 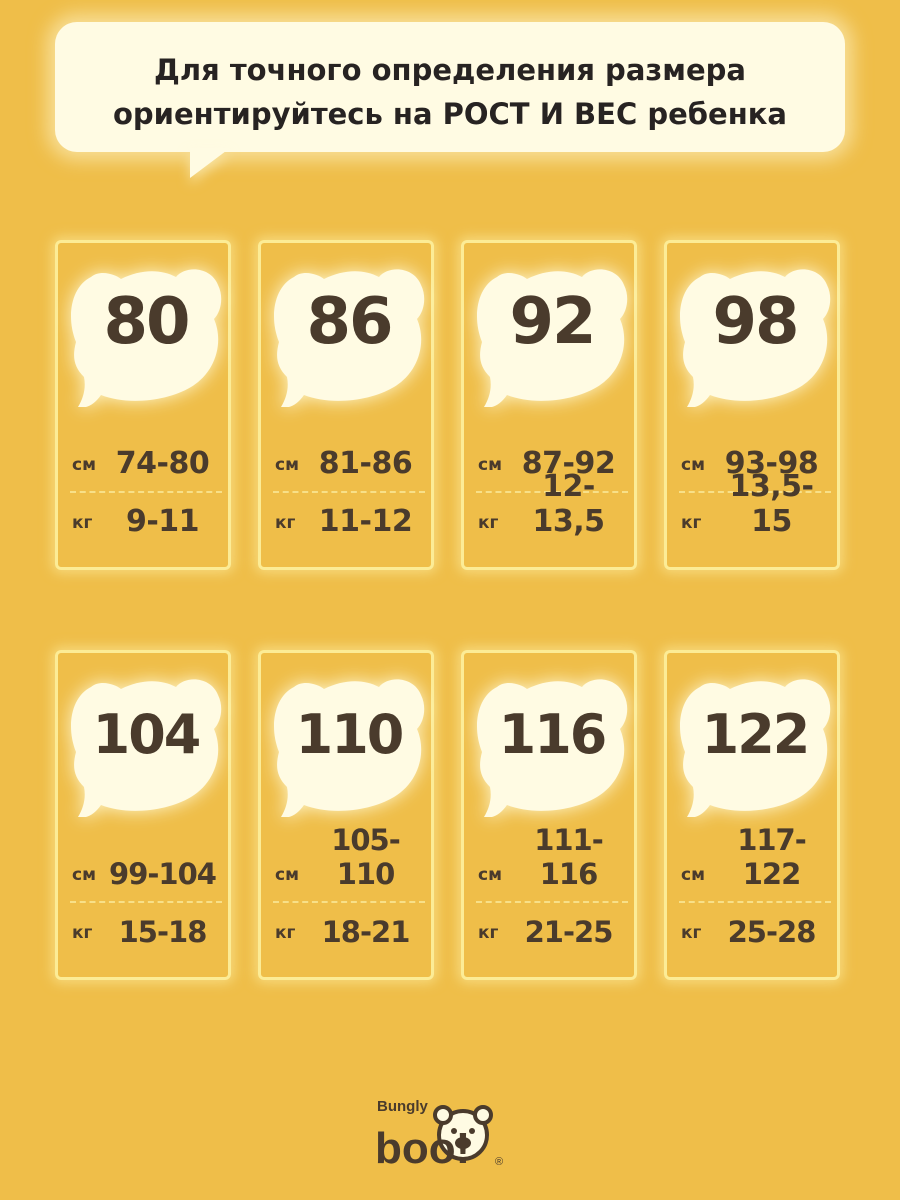 I want to click on bear-head-badge: 86, so click(x=349, y=332).